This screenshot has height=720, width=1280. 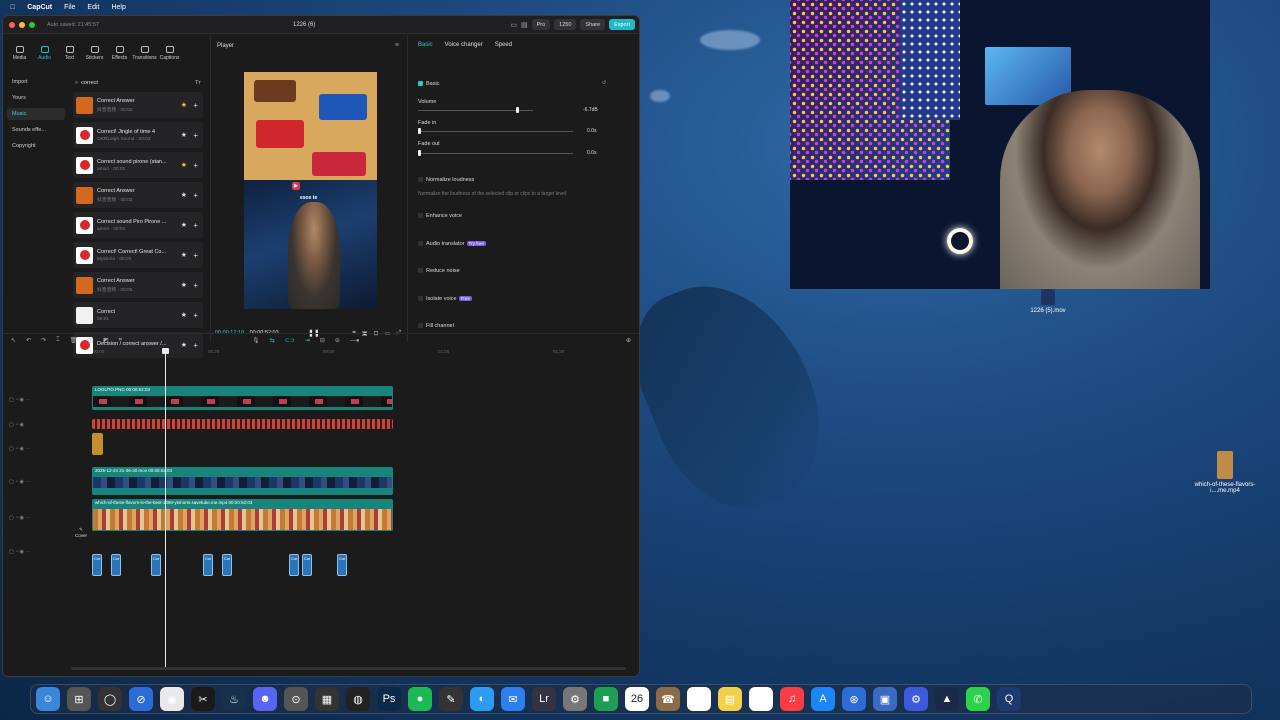 I want to click on close-icon, so click(x=12, y=24).